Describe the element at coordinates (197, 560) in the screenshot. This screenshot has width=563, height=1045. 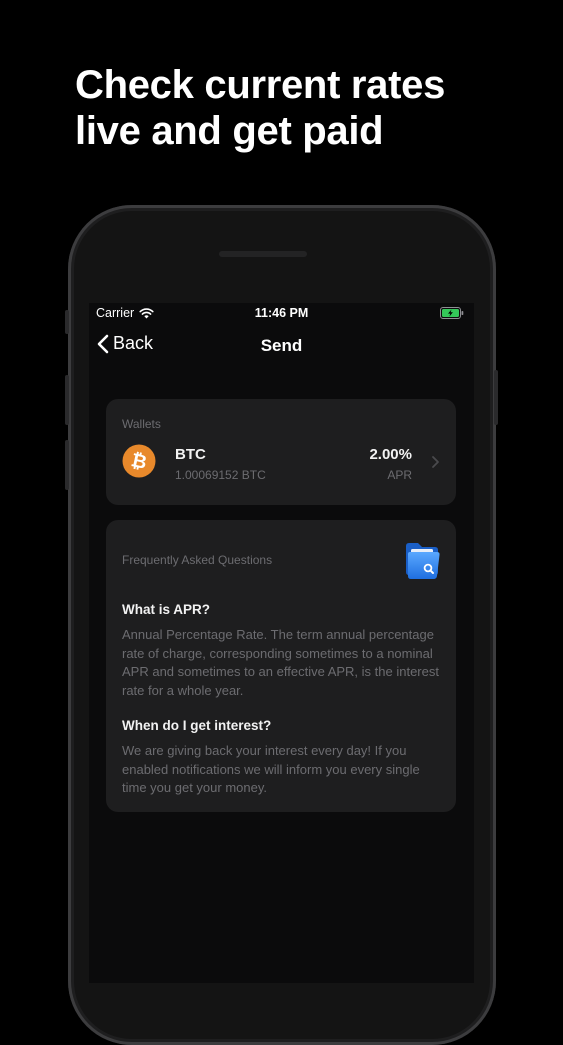
I see `faq-label: Frequently Asked Questions` at that location.